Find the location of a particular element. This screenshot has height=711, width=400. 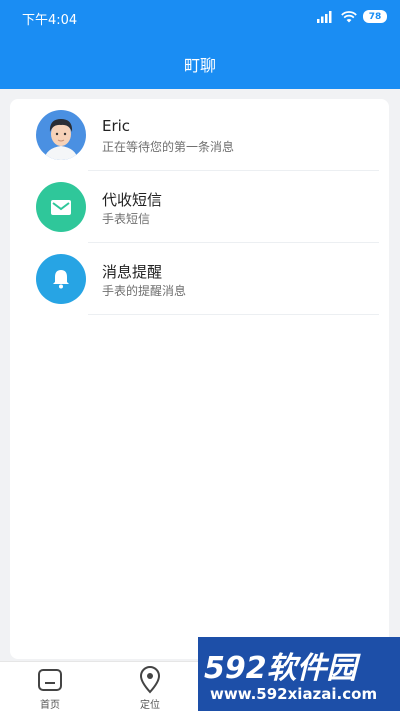

chat-title: 消息提醒 is located at coordinates (132, 272).